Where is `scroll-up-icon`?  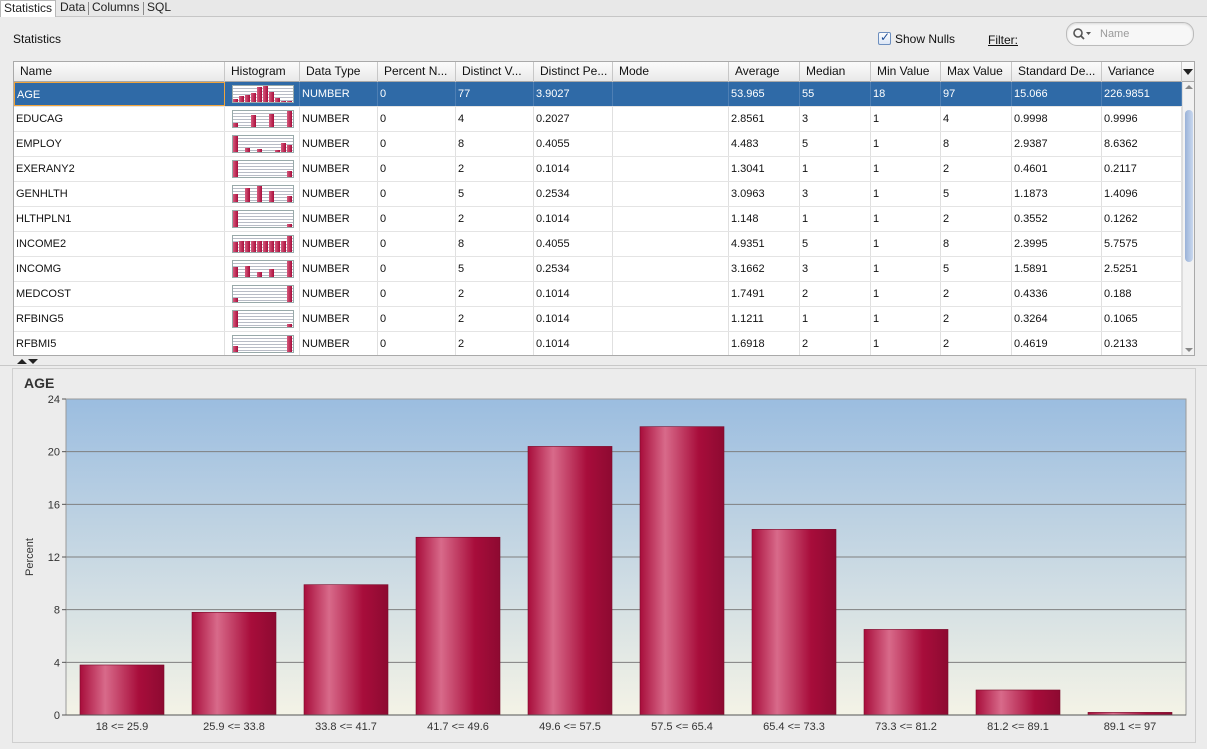 scroll-up-icon is located at coordinates (1189, 87).